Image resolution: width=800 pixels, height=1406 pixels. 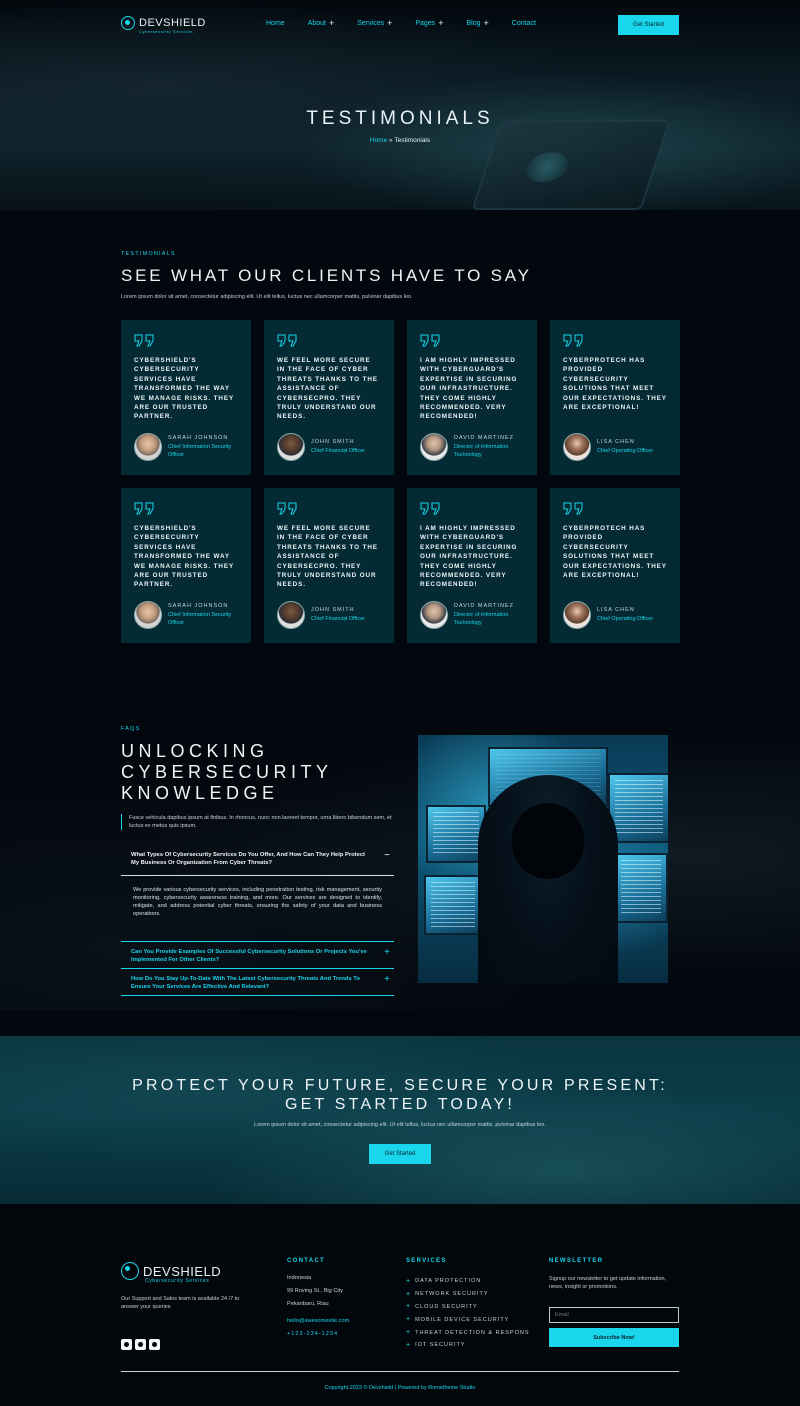 I want to click on service-link: + THREAT DETECTION & RESPONS, so click(x=468, y=1332).